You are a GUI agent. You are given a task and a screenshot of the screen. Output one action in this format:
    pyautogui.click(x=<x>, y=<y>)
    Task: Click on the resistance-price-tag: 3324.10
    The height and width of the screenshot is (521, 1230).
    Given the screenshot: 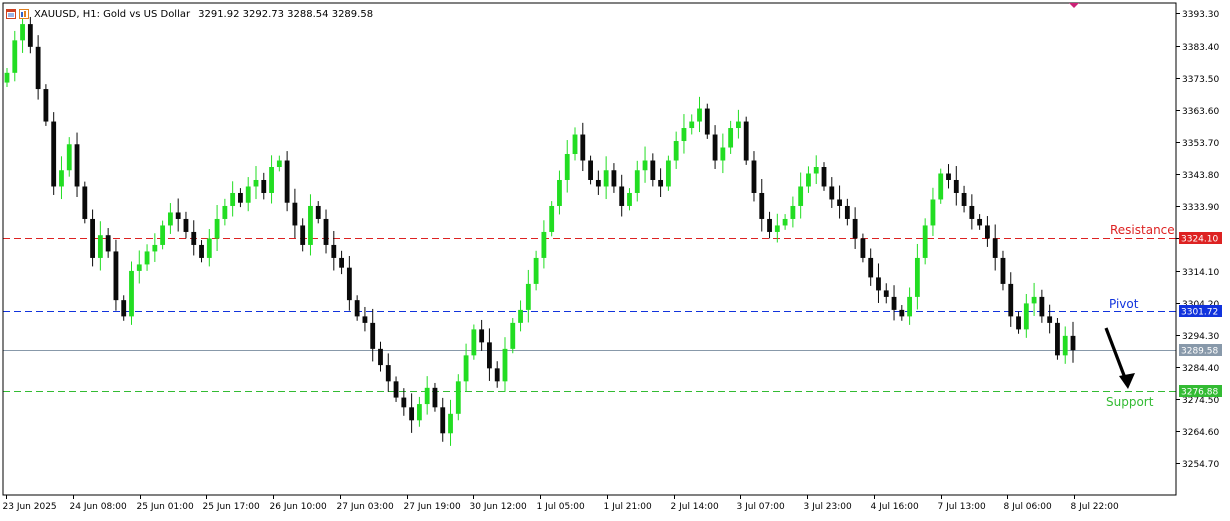 What is the action you would take?
    pyautogui.click(x=1199, y=240)
    